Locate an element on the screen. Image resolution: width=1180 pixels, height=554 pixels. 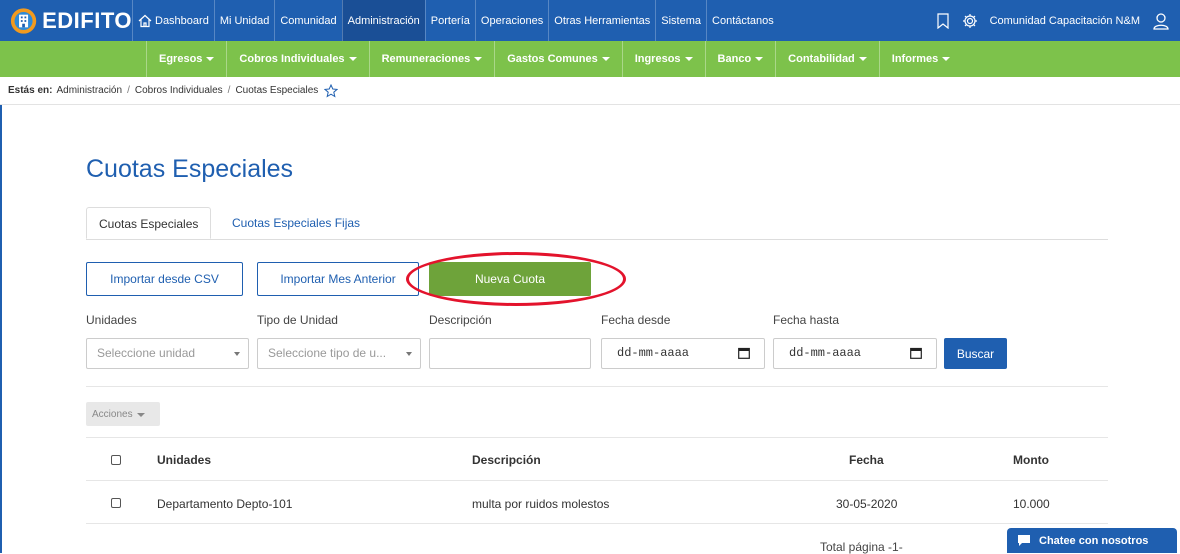
fecha-hasta-input: dd-mm-aaaa is located at coordinates (855, 353).